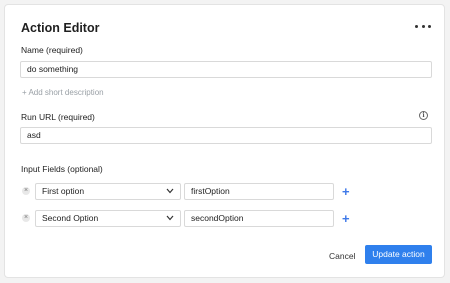  What do you see at coordinates (52, 50) in the screenshot?
I see `name-label: Name (required)` at bounding box center [52, 50].